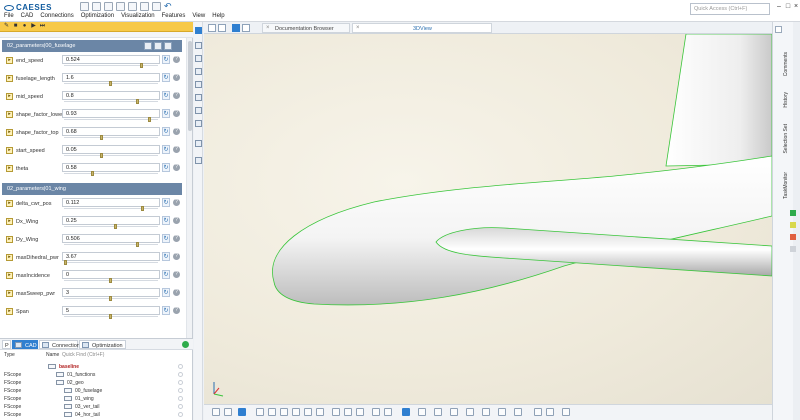 This screenshot has width=800, height=420. What do you see at coordinates (198, 84) in the screenshot?
I see `surface-icon` at bounding box center [198, 84].